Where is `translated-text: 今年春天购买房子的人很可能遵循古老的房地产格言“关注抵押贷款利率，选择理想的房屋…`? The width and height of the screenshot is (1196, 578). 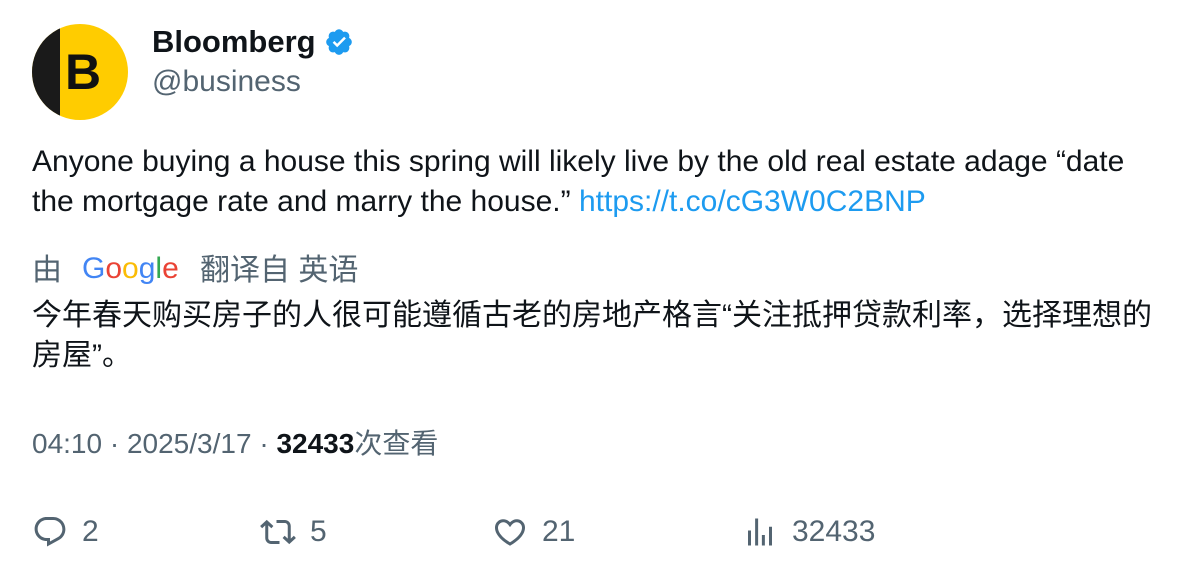 translated-text: 今年春天购买房子的人很可能遵循古老的房地产格言“关注抵押贷款利率，选择理想的房屋… is located at coordinates (592, 335).